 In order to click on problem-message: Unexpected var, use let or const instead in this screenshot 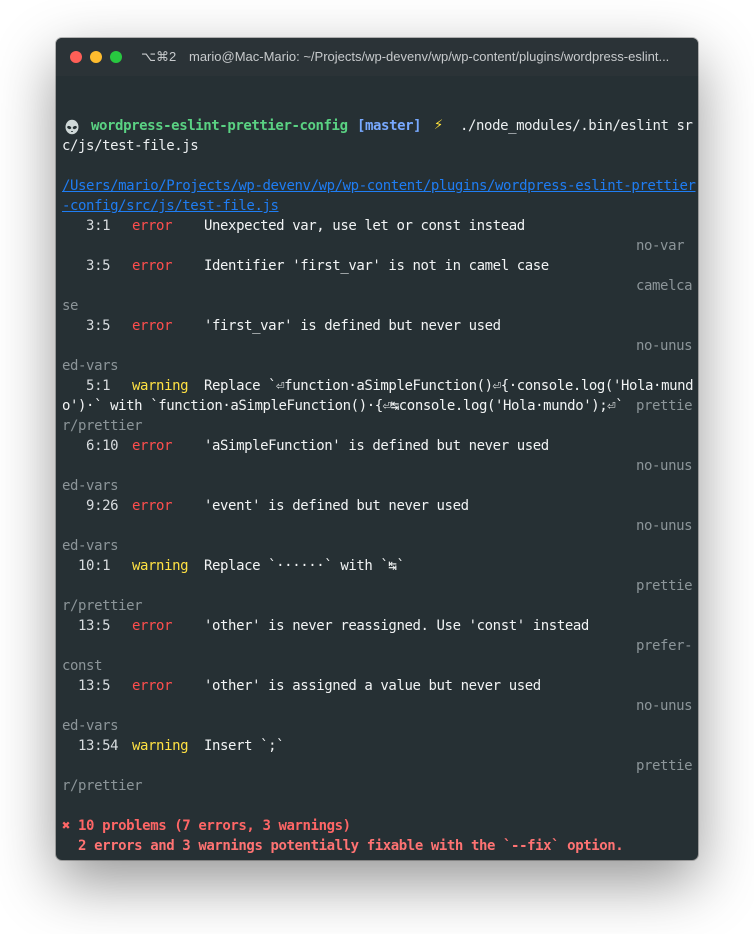, I will do `click(364, 226)`.